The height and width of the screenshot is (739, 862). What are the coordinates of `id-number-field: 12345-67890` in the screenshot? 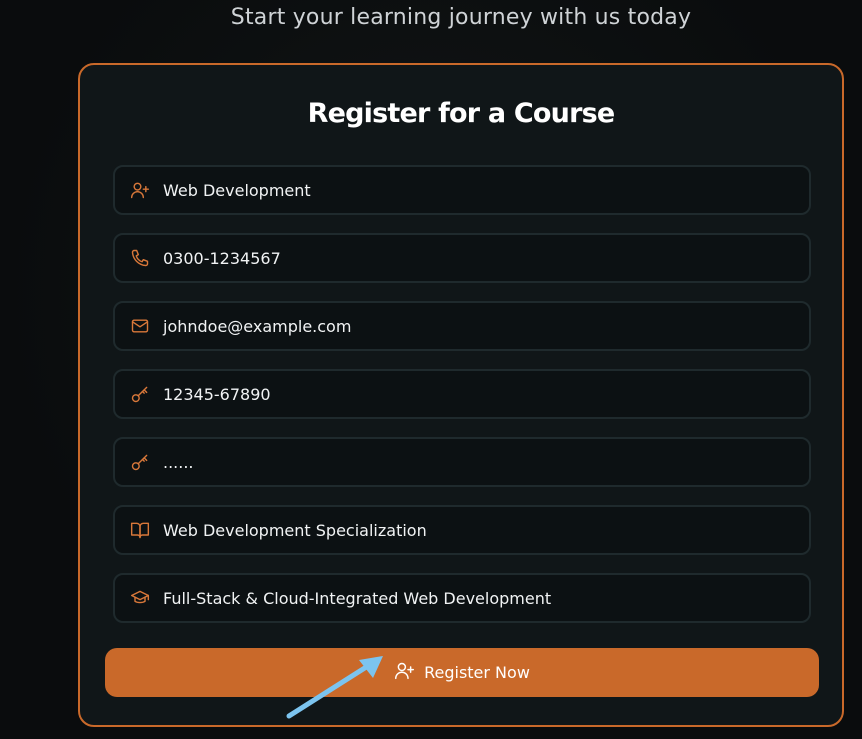 It's located at (462, 394).